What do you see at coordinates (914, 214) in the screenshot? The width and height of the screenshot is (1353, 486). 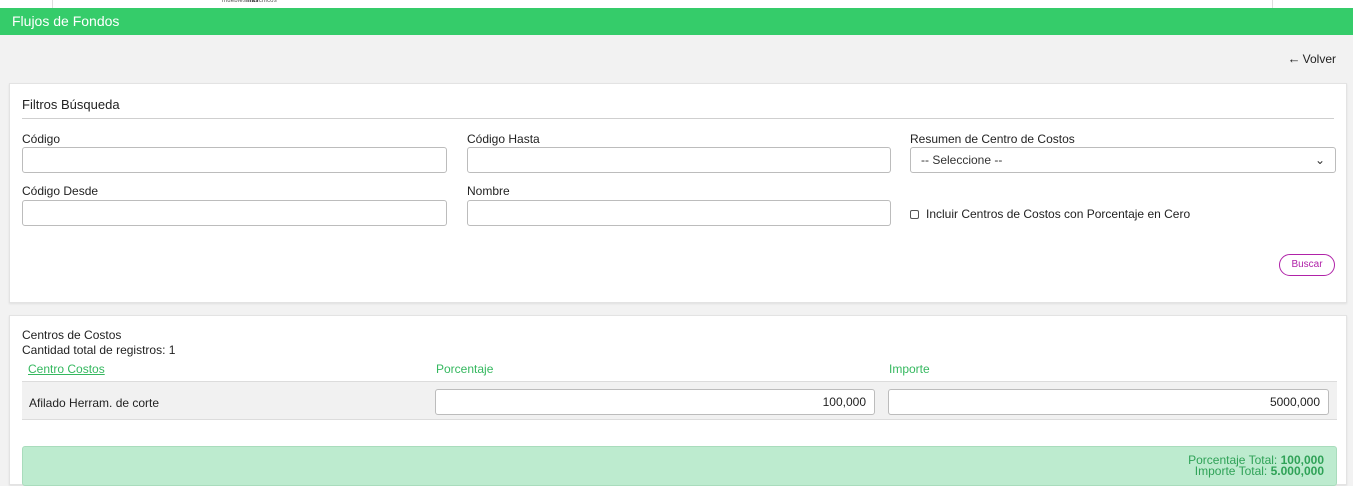 I see `incluir-cero-checkbox` at bounding box center [914, 214].